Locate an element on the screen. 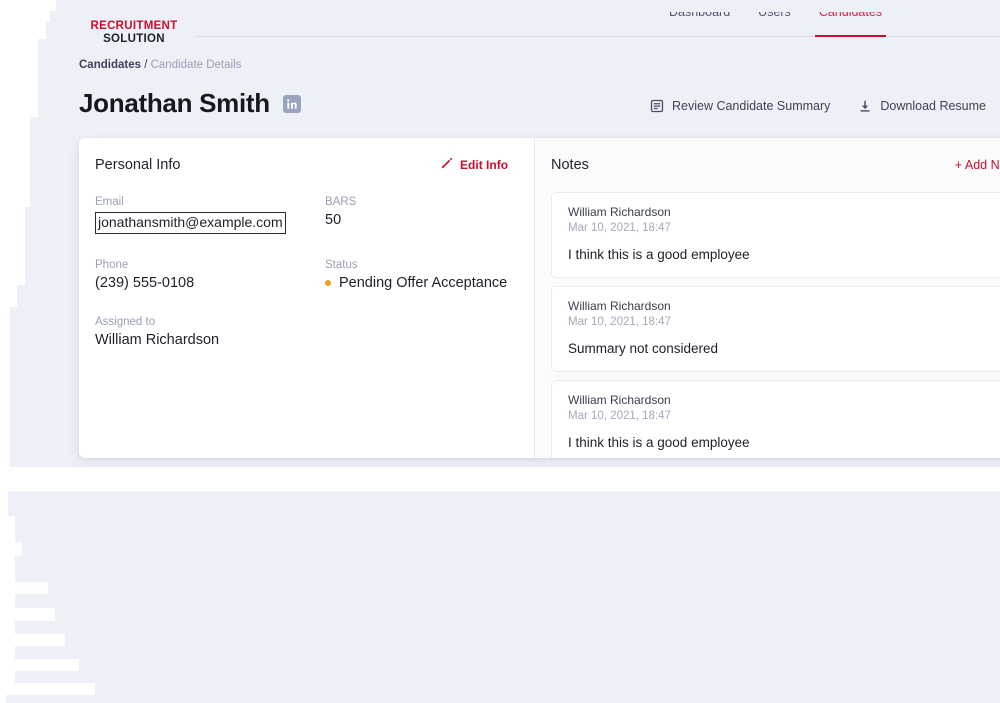  document-summary-icon is located at coordinates (657, 106).